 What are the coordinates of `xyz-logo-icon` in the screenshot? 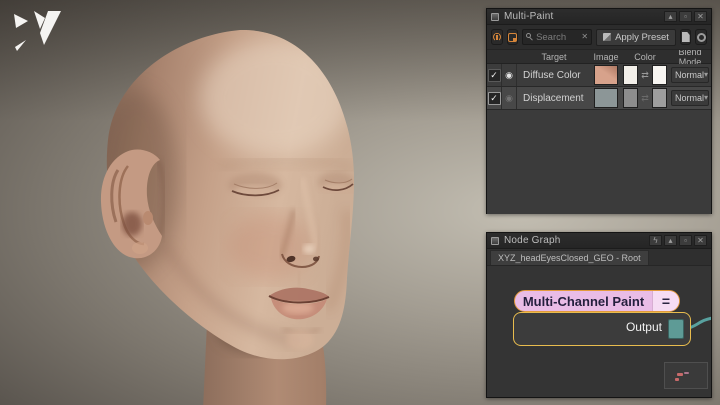 It's located at (37, 31).